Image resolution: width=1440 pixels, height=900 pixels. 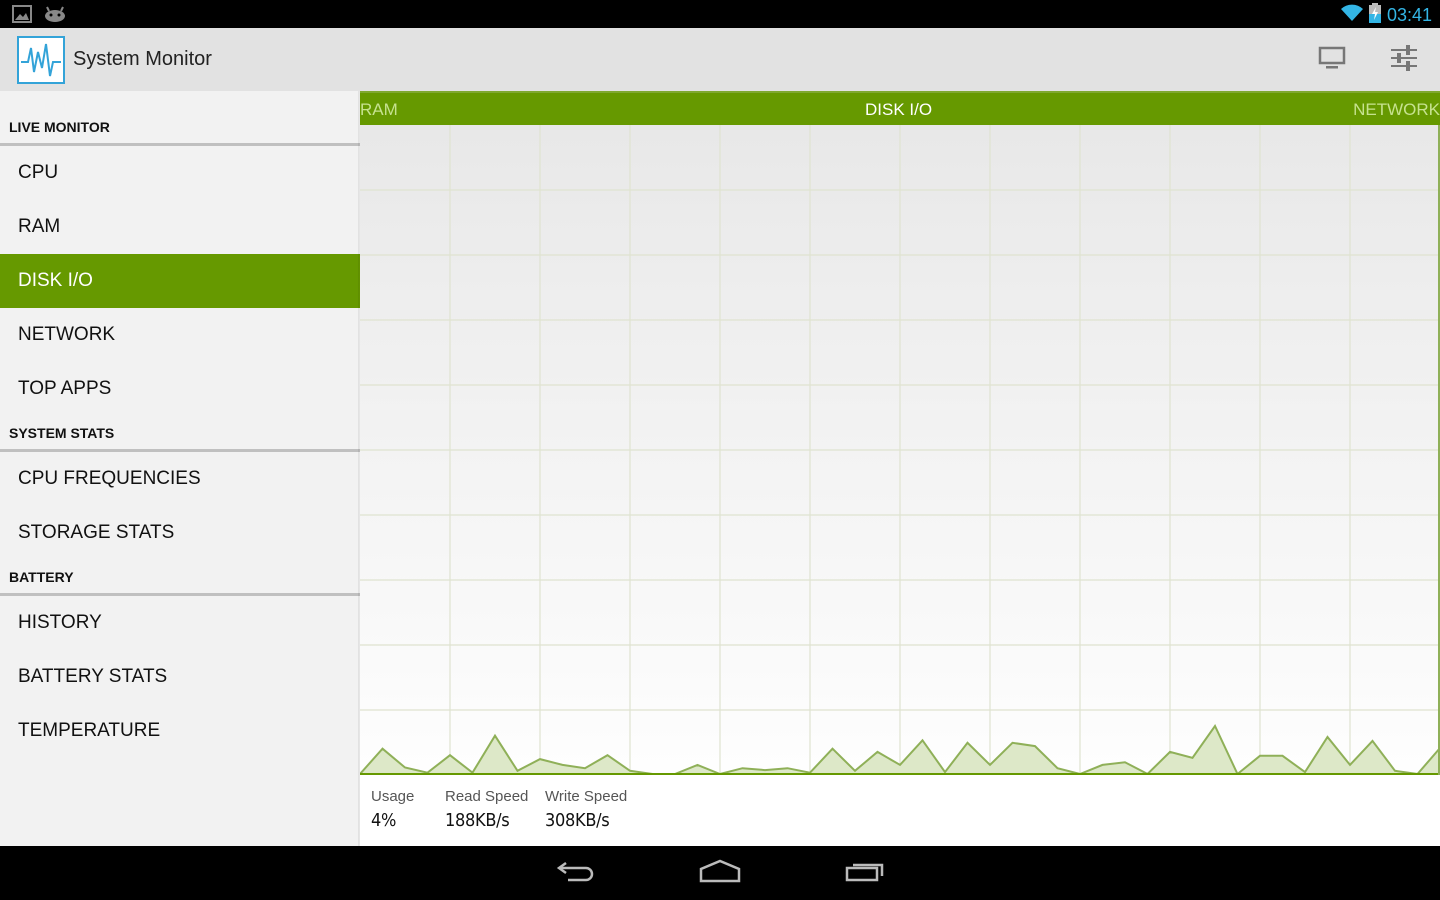 I want to click on app-title: System Monitor, so click(x=142, y=59).